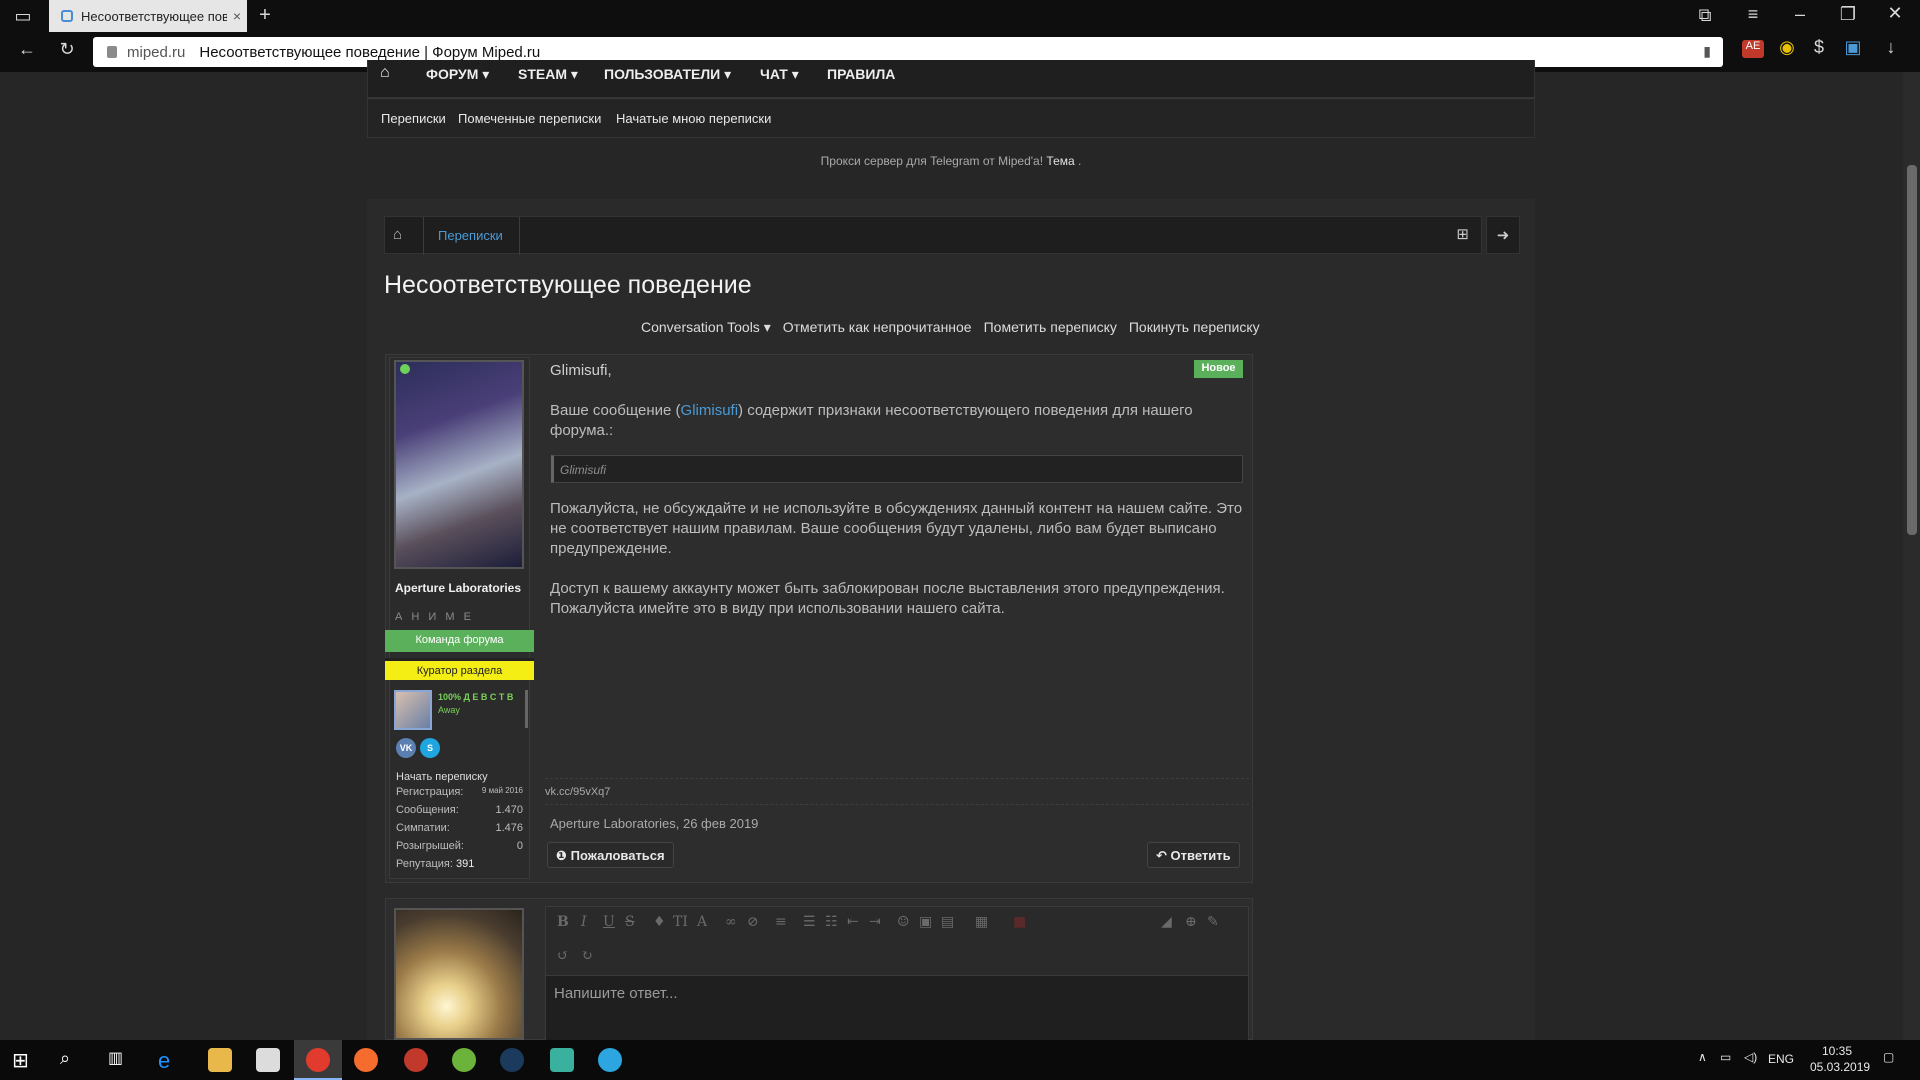  Describe the element at coordinates (1707, 51) in the screenshot. I see `bookmark-icon: ▮` at that location.